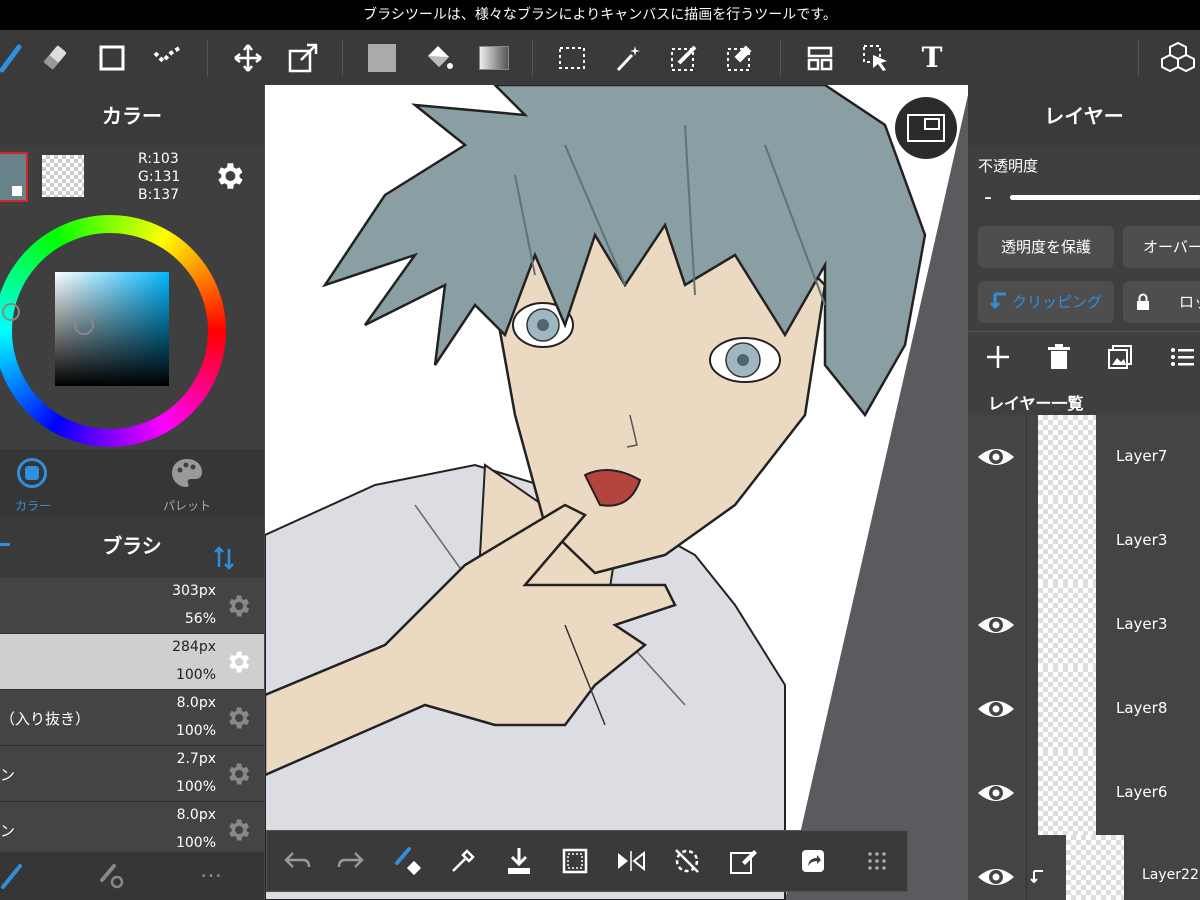 This screenshot has width=1200, height=900. I want to click on layer-row: Layer22, so click(1084, 867).